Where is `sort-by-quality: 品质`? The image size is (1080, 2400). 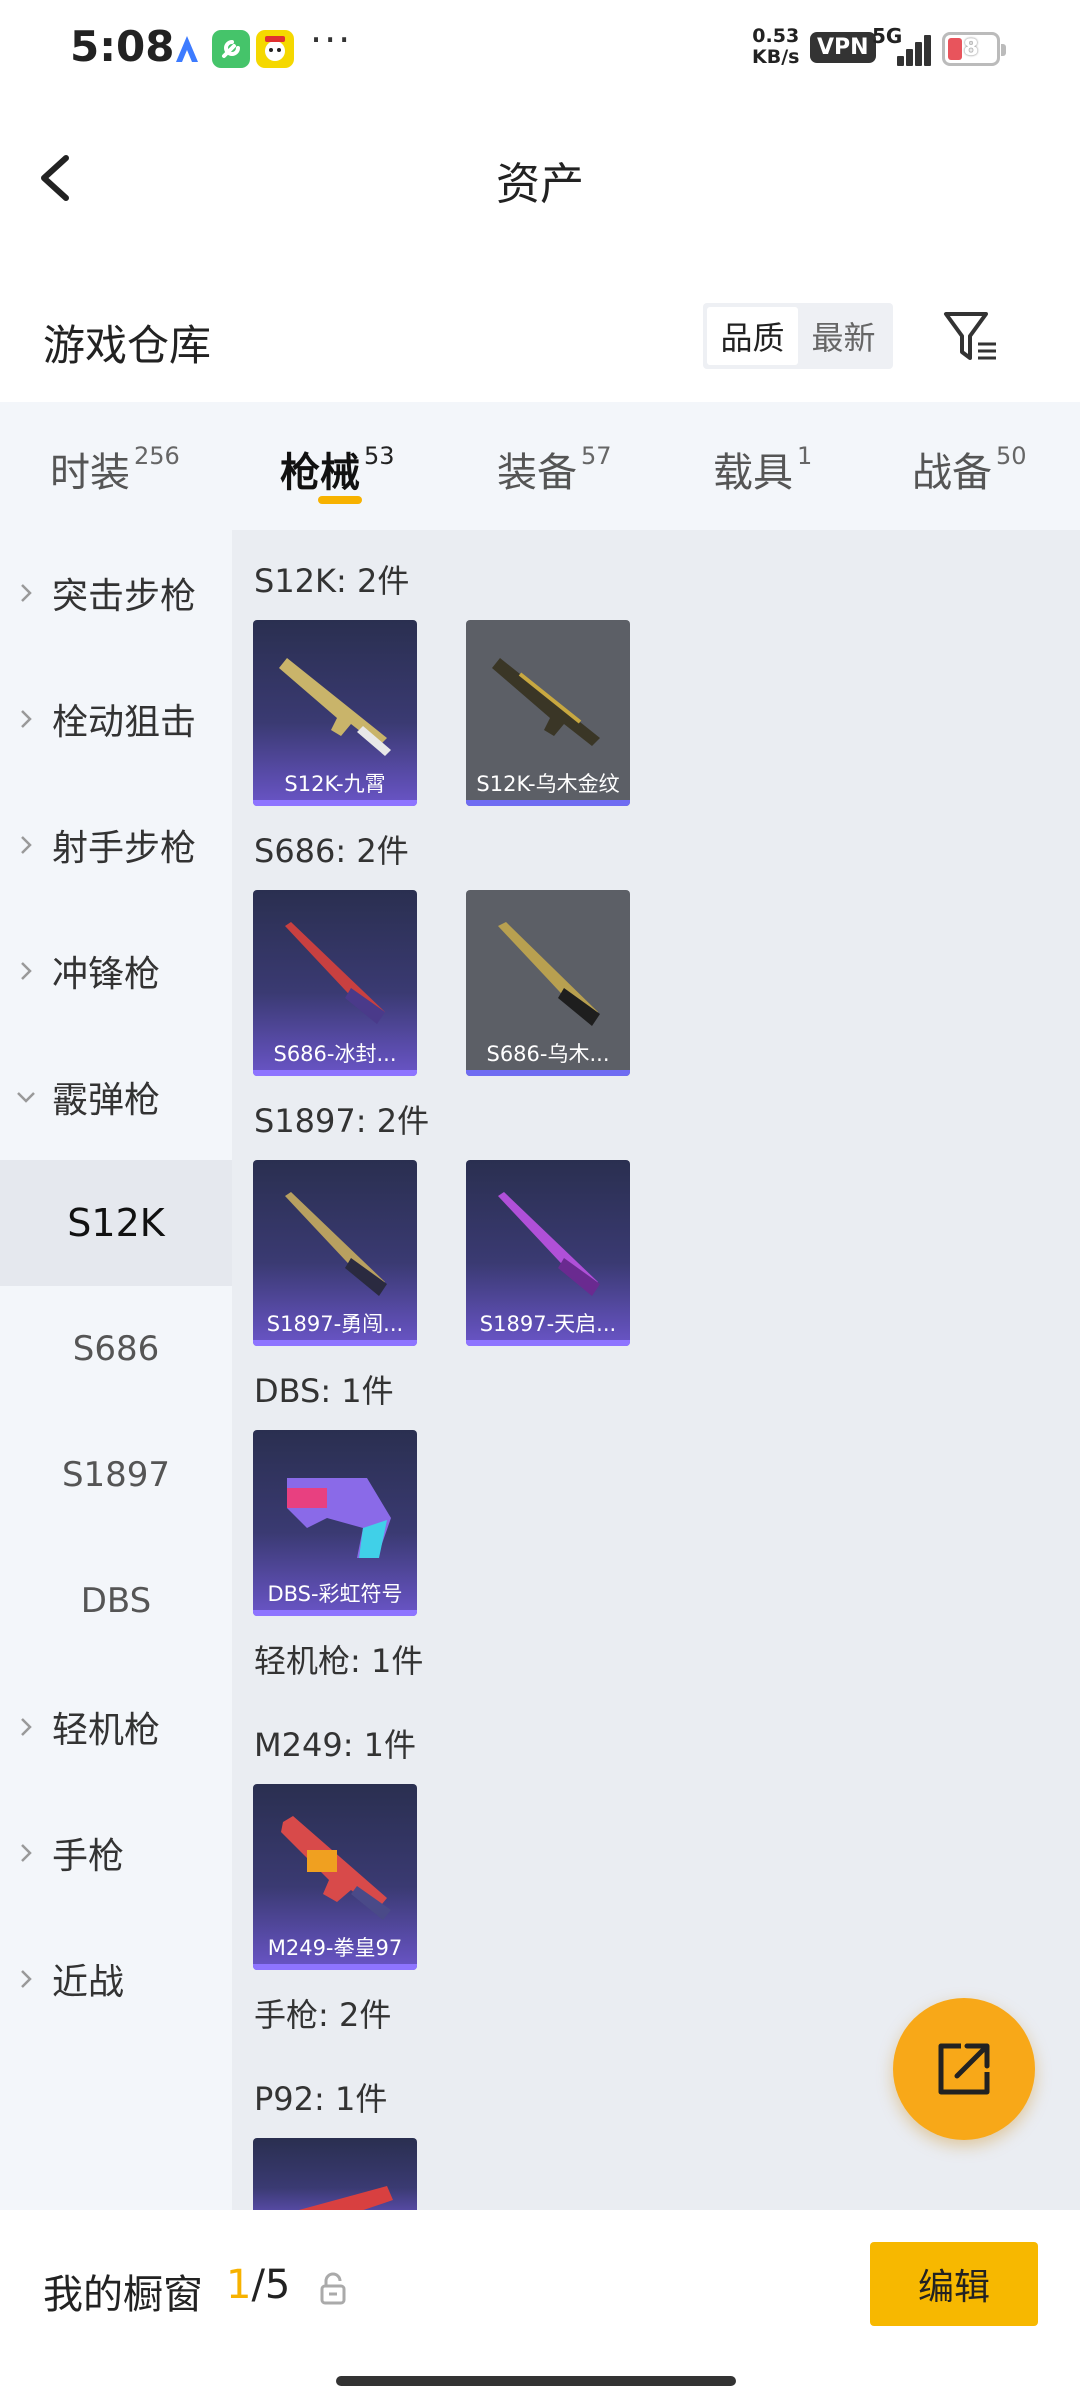
sort-by-quality: 品质 is located at coordinates (752, 336).